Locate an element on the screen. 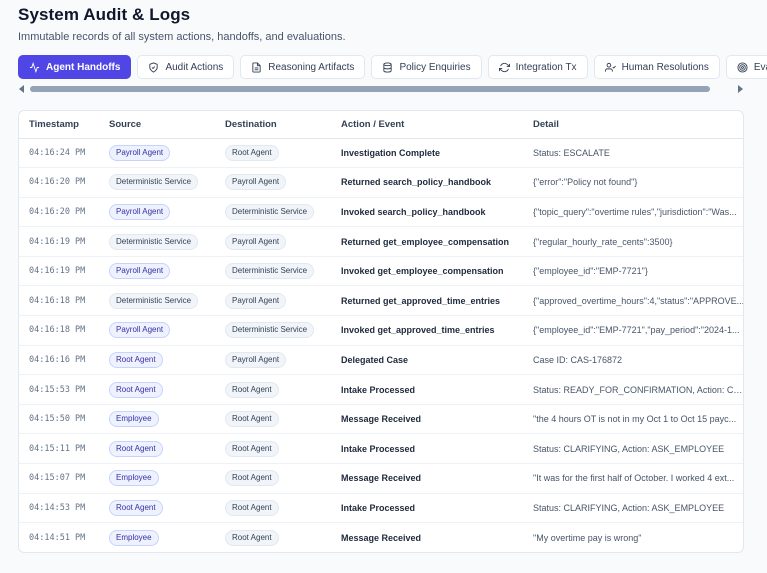 Image resolution: width=767 pixels, height=573 pixels. detail-cell: {"employee_id":"EMP-7721"} is located at coordinates (633, 271).